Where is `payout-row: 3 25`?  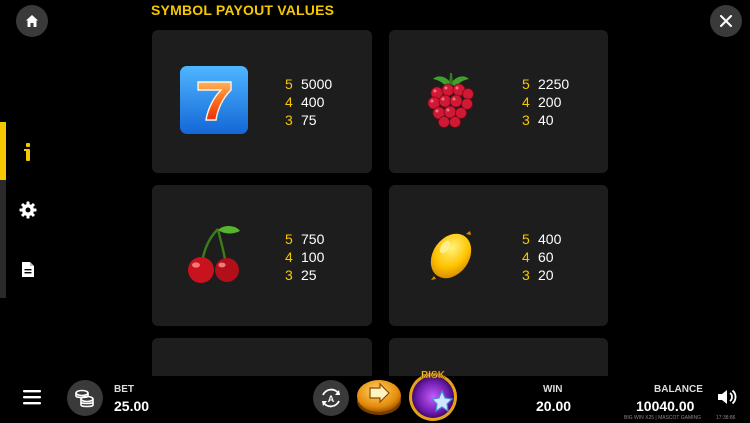 payout-row: 3 25 is located at coordinates (304, 275).